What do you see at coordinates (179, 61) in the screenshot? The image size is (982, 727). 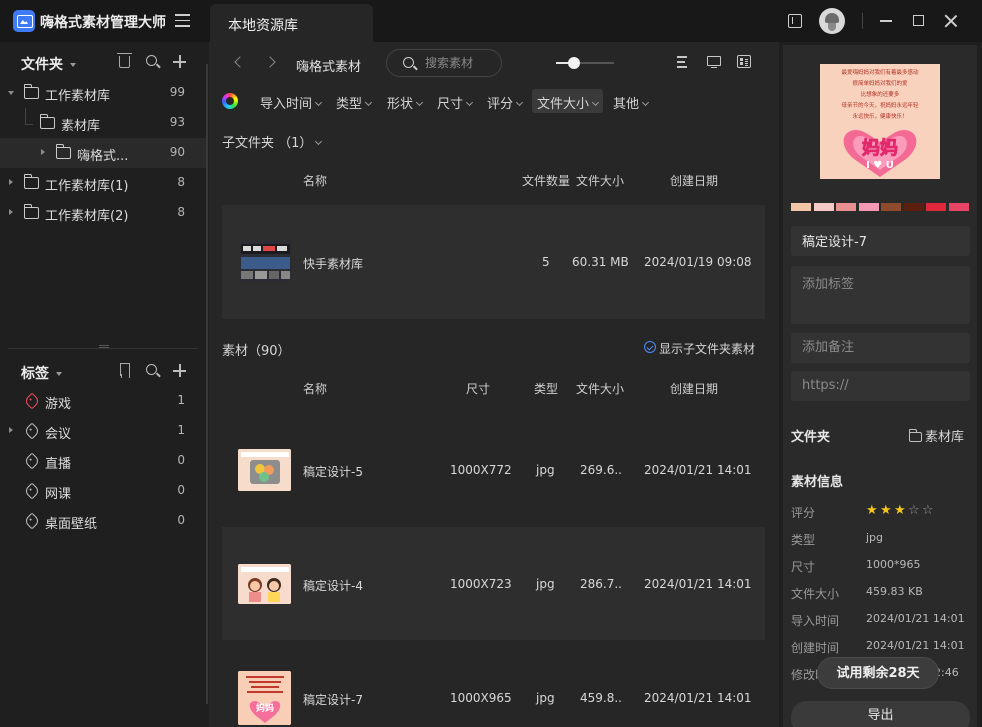 I see `add-folder-icon` at bounding box center [179, 61].